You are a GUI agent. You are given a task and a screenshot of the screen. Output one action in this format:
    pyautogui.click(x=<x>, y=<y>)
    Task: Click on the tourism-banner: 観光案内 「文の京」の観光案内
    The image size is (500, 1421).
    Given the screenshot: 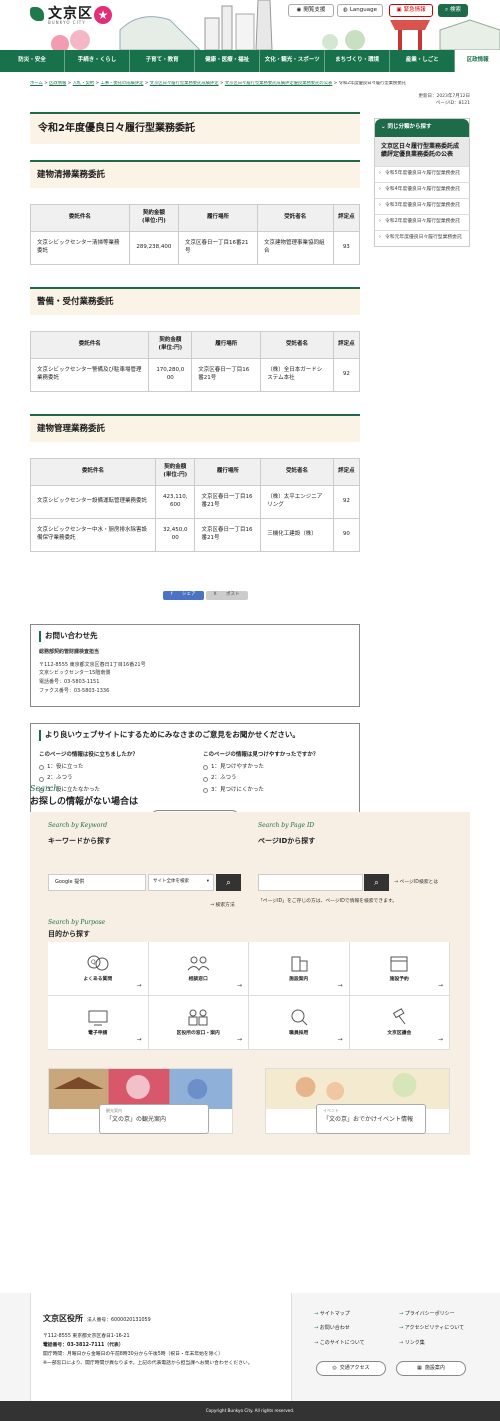 What is the action you would take?
    pyautogui.click(x=140, y=1101)
    